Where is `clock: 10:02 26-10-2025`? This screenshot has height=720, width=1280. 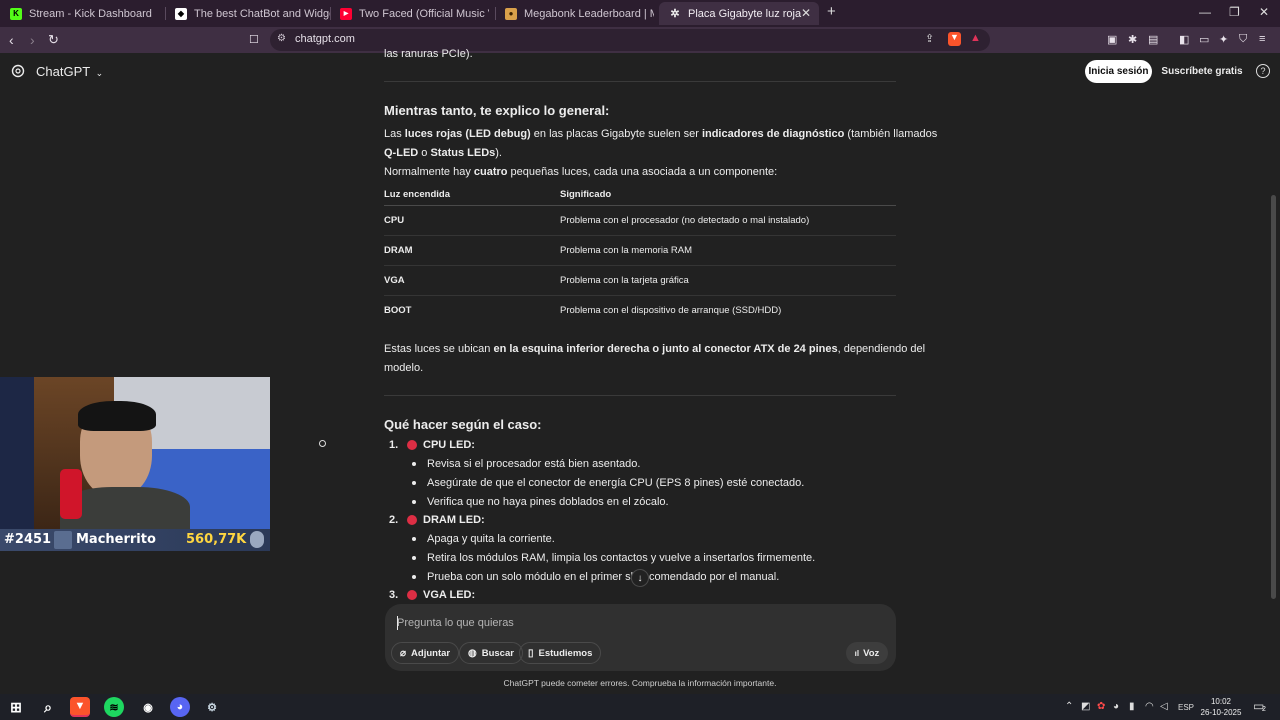 clock: 10:02 26-10-2025 is located at coordinates (1221, 707).